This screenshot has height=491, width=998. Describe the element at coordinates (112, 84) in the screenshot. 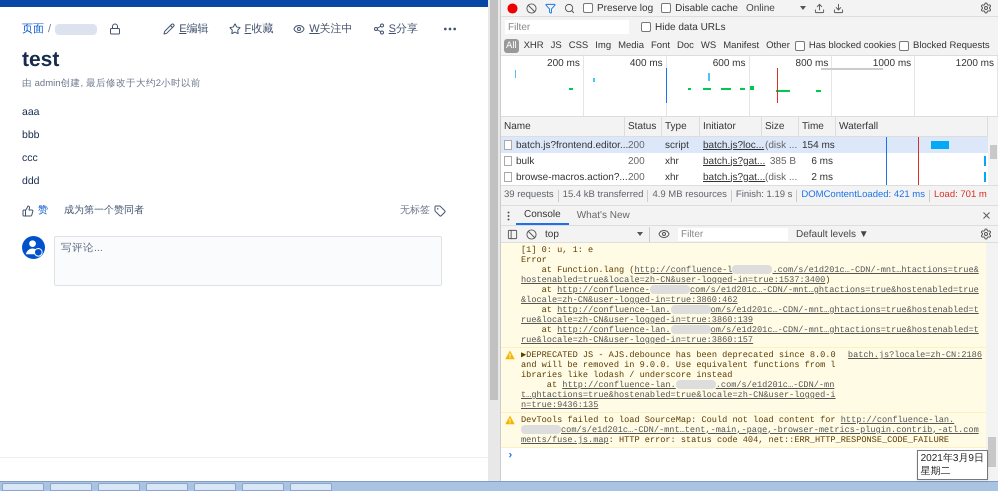

I see `page-metadata: 由 admin创建, 最后修改于大约2小时以前` at that location.